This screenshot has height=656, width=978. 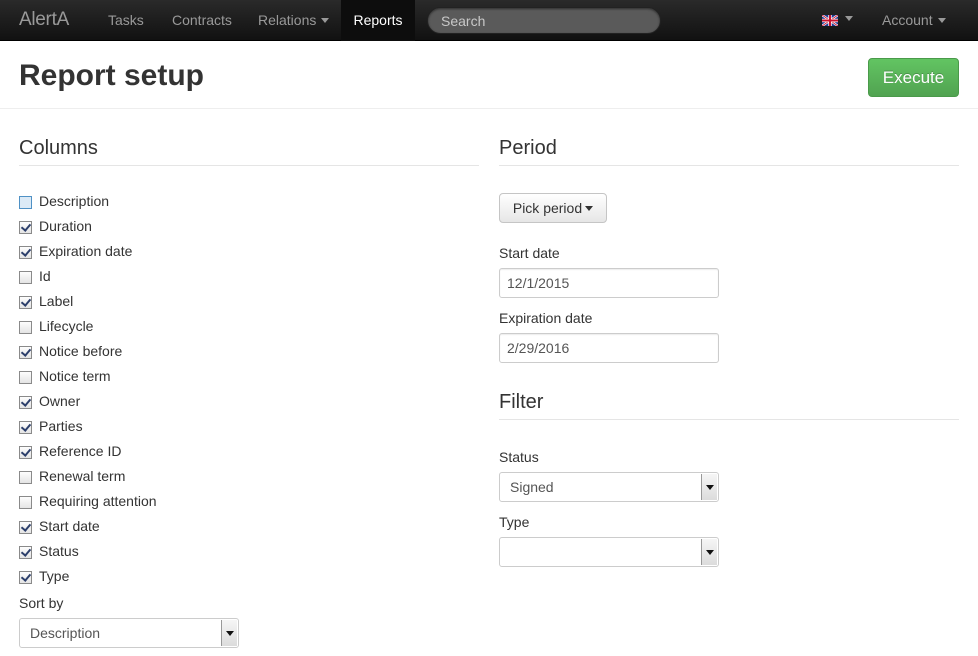 What do you see at coordinates (82, 476) in the screenshot?
I see `column-option-label: Renewal term` at bounding box center [82, 476].